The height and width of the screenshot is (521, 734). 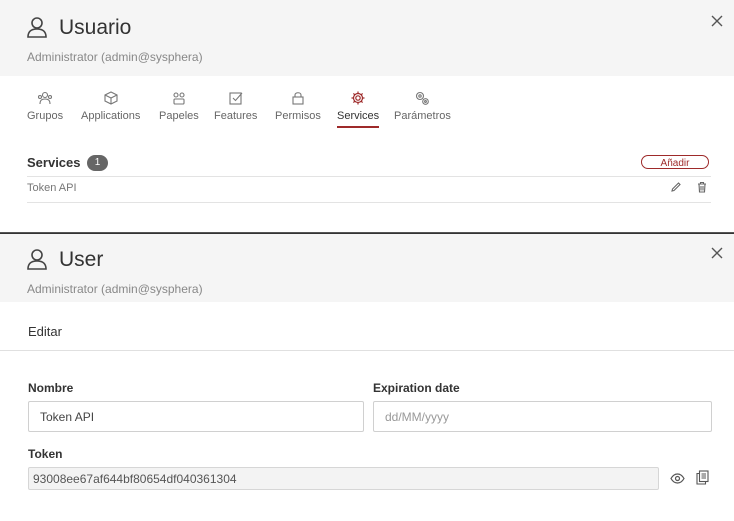 What do you see at coordinates (422, 116) in the screenshot?
I see `tab-label: Parámetros` at bounding box center [422, 116].